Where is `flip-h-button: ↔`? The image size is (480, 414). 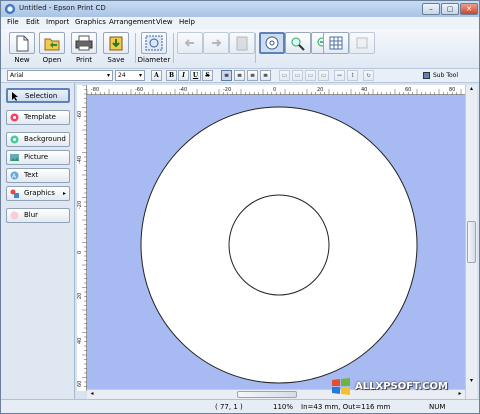
flip-h-button: ↔ is located at coordinates (339, 75).